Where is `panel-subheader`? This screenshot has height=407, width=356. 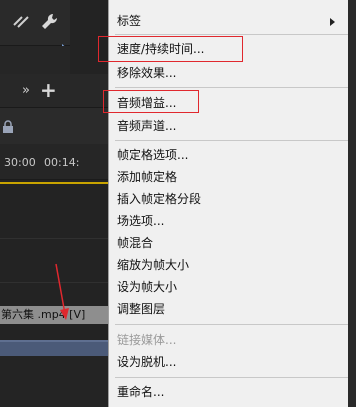 panel-subheader is located at coordinates (35, 60).